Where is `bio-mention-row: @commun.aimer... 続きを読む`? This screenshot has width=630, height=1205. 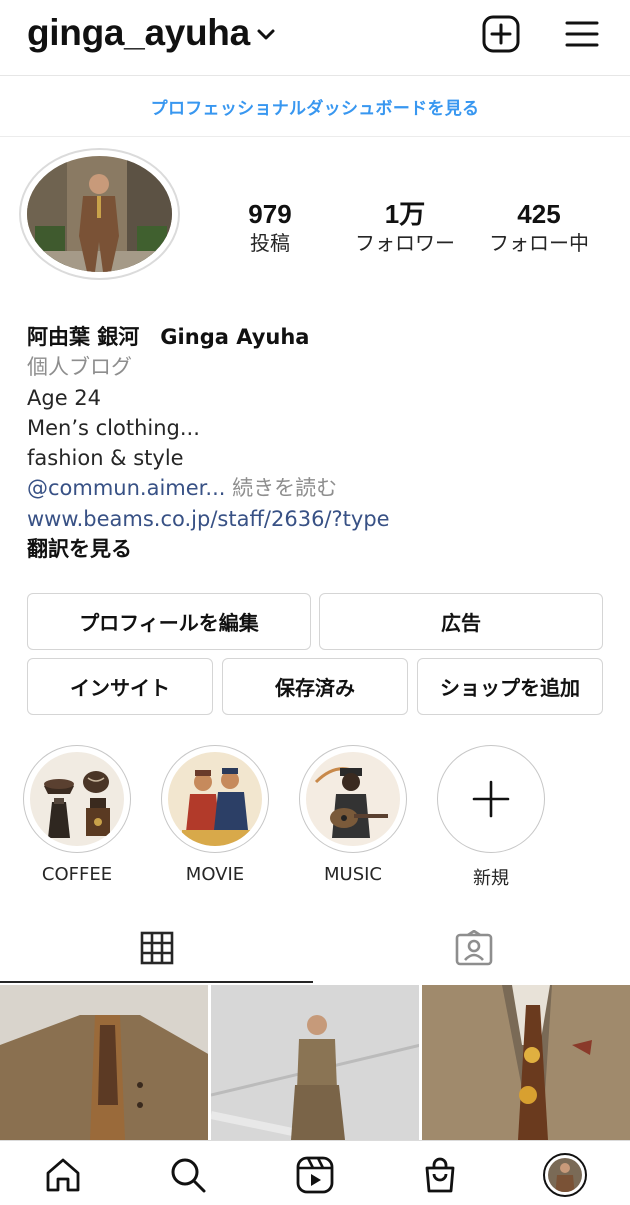 bio-mention-row: @commun.aimer... 続きを読む is located at coordinates (322, 488).